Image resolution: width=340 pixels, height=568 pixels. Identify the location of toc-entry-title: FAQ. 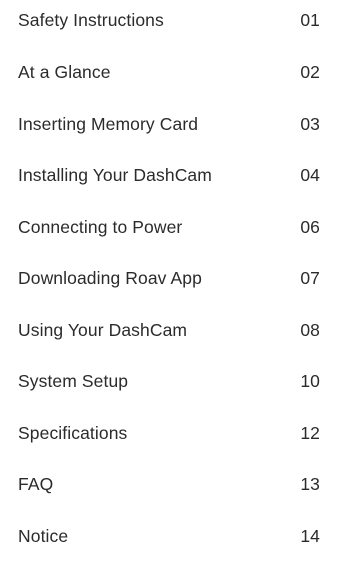
(36, 483).